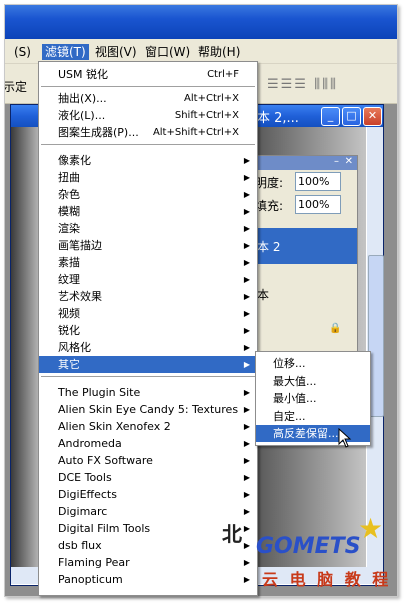 This screenshot has width=405, height=603. I want to click on layer-name-other: 本, so click(263, 294).